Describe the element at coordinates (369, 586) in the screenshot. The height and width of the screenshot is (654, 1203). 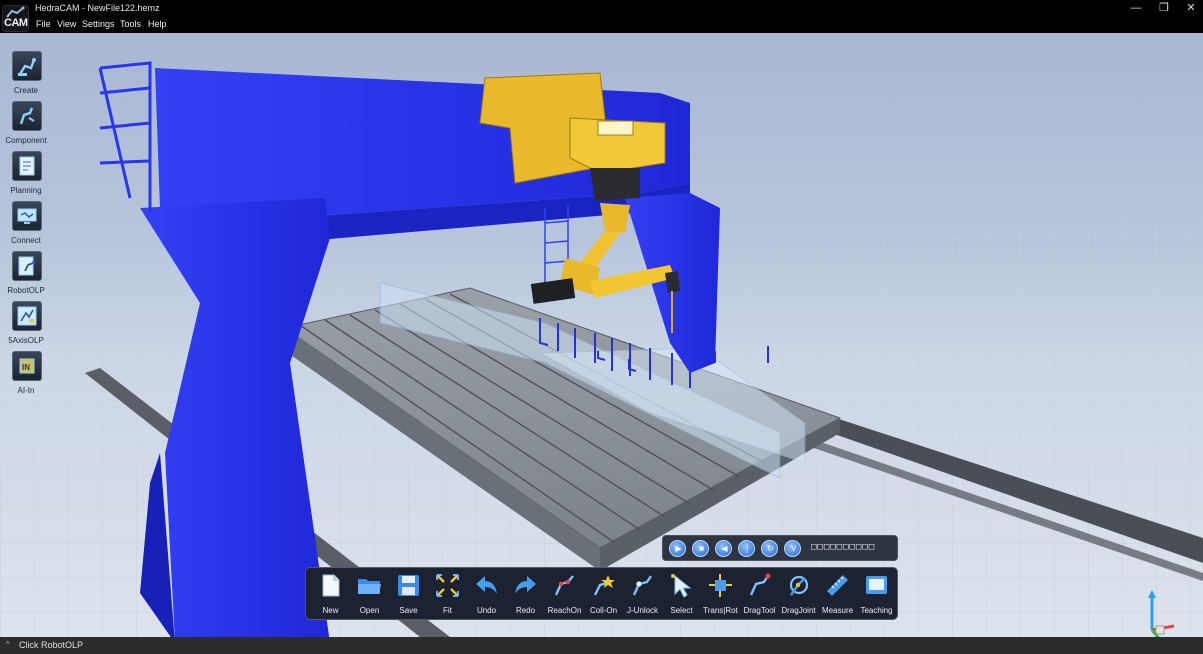
I see `open-folder-icon` at that location.